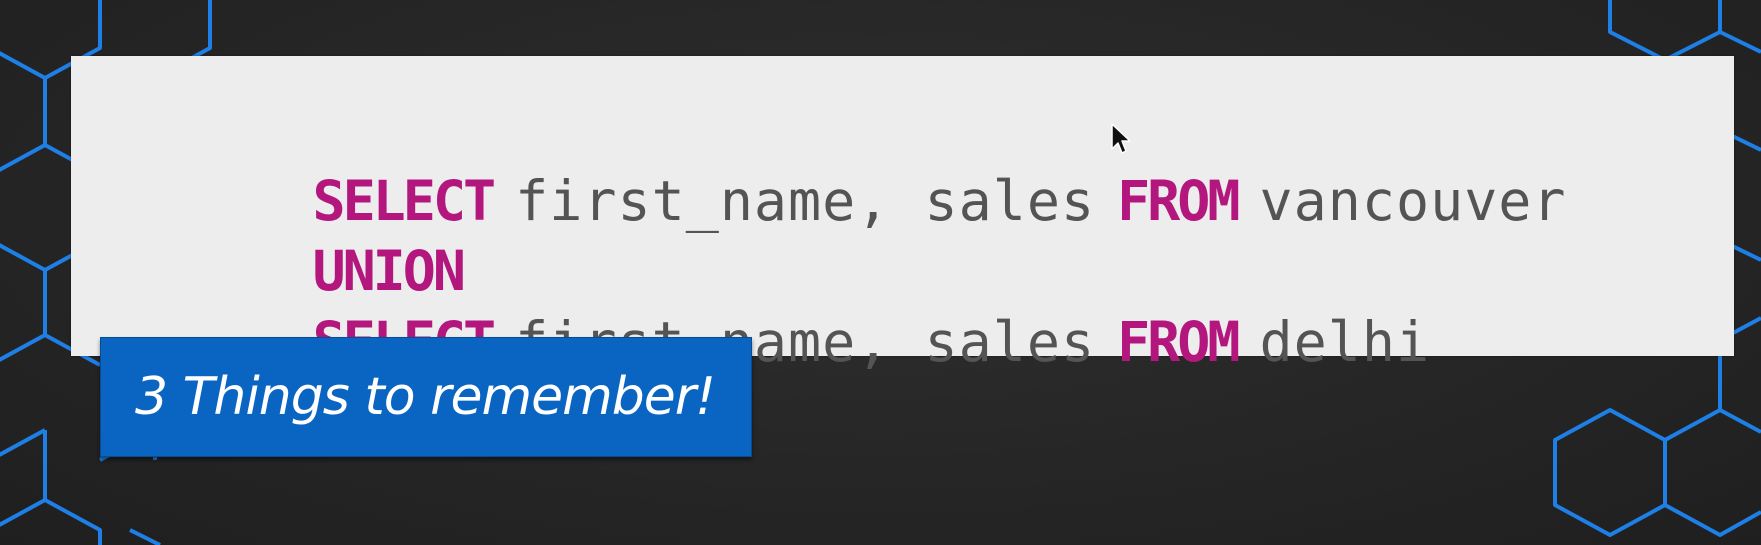  Describe the element at coordinates (1121, 138) in the screenshot. I see `mouse-pointer-icon` at that location.